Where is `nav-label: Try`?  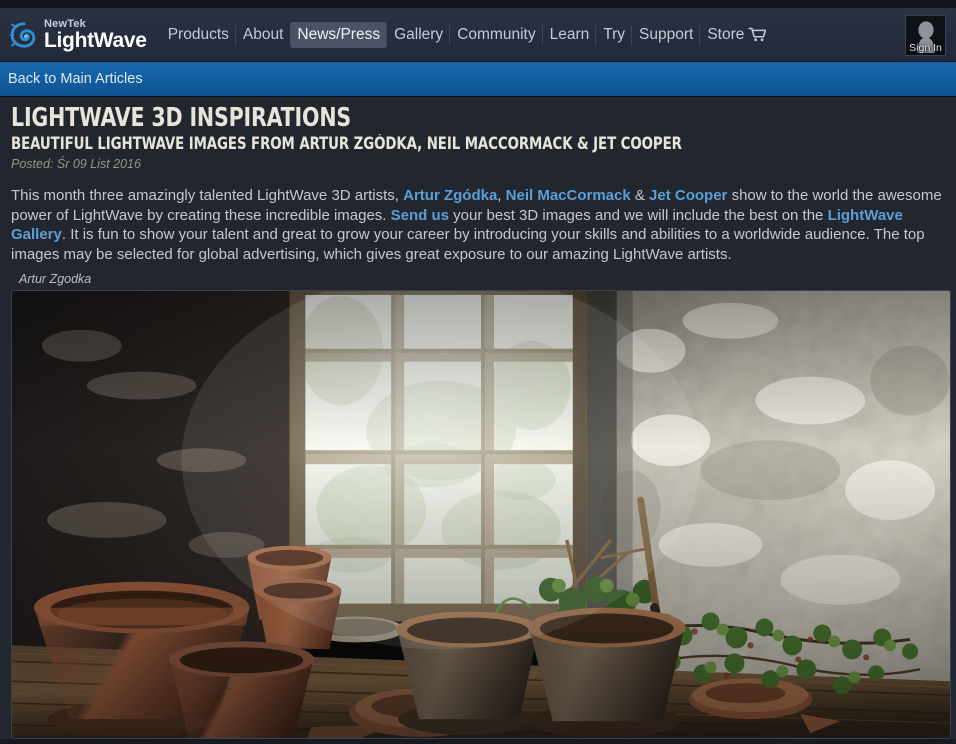 nav-label: Try is located at coordinates (614, 34).